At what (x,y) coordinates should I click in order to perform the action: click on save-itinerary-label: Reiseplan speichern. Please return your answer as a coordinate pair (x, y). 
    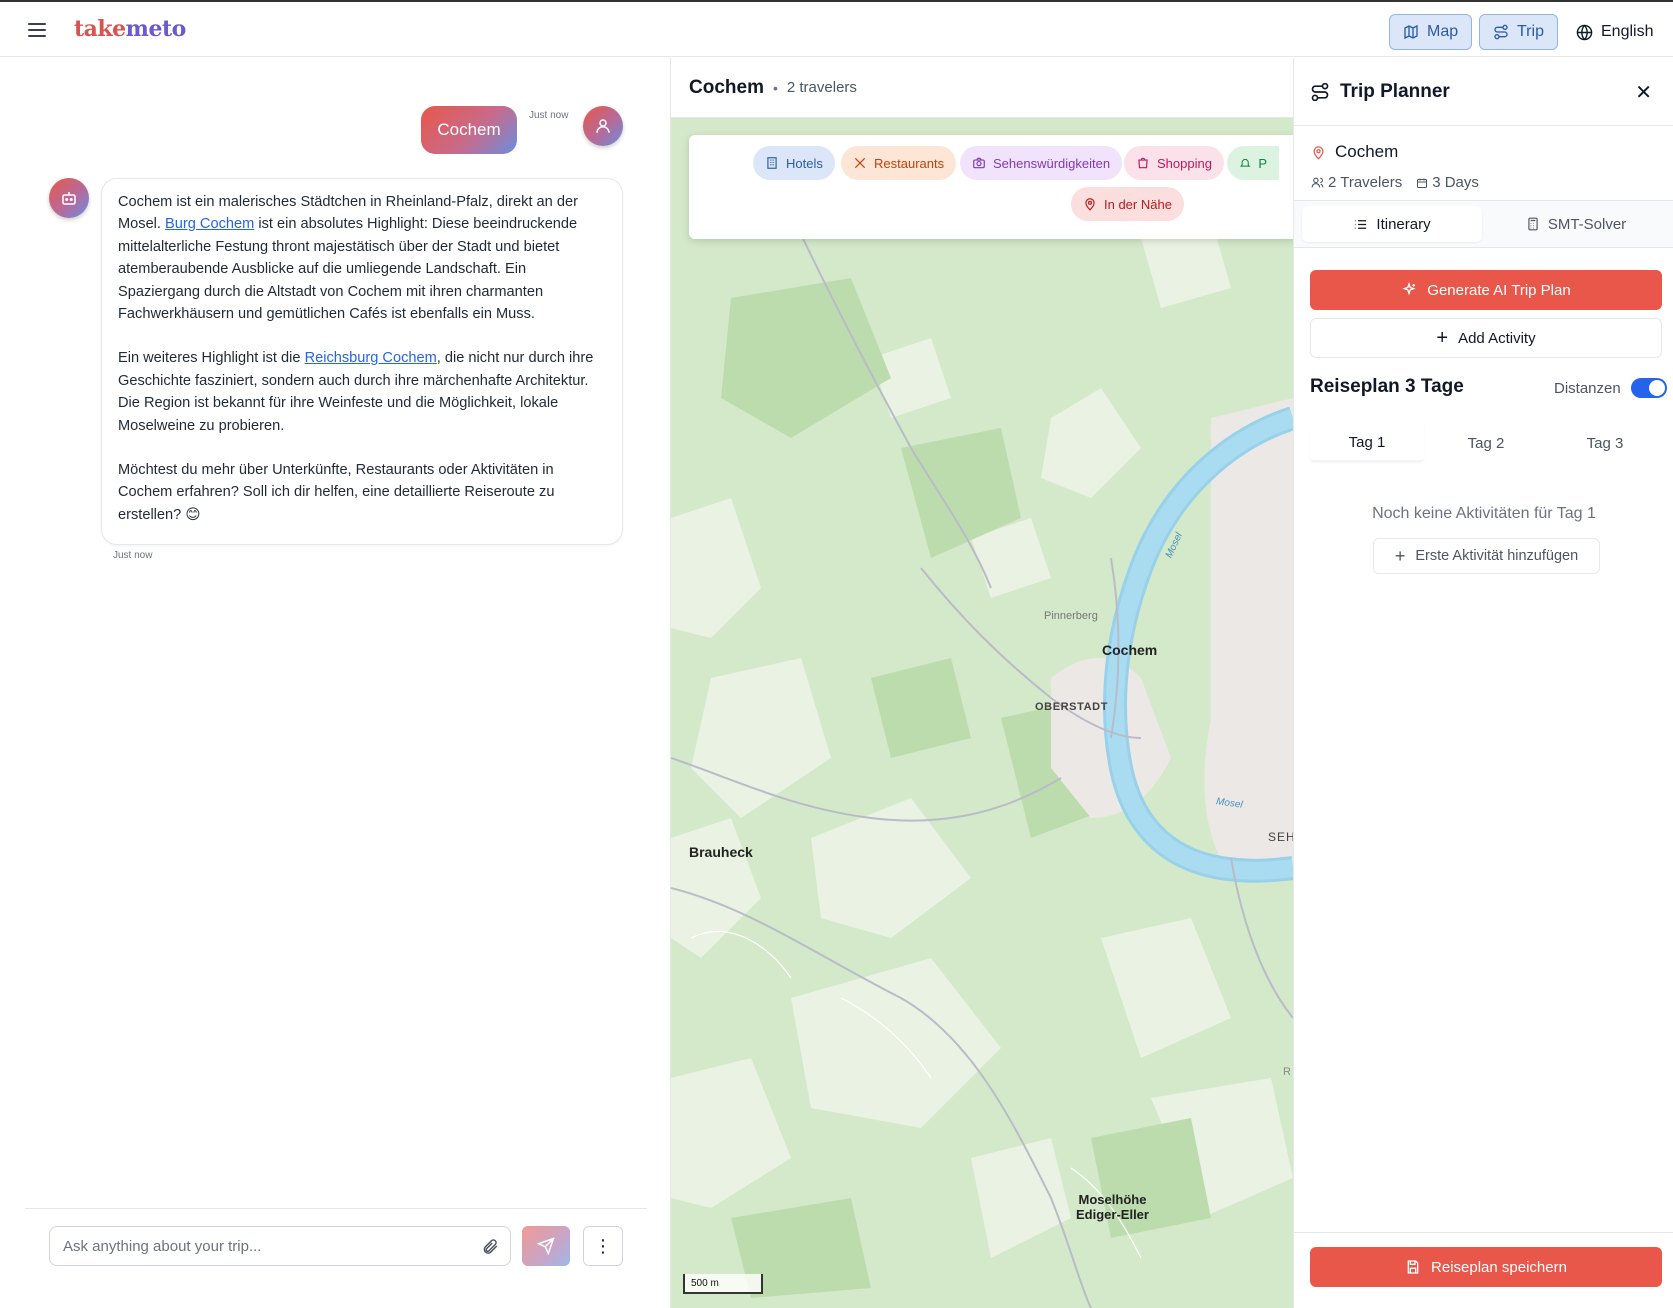
    Looking at the image, I should click on (1499, 1267).